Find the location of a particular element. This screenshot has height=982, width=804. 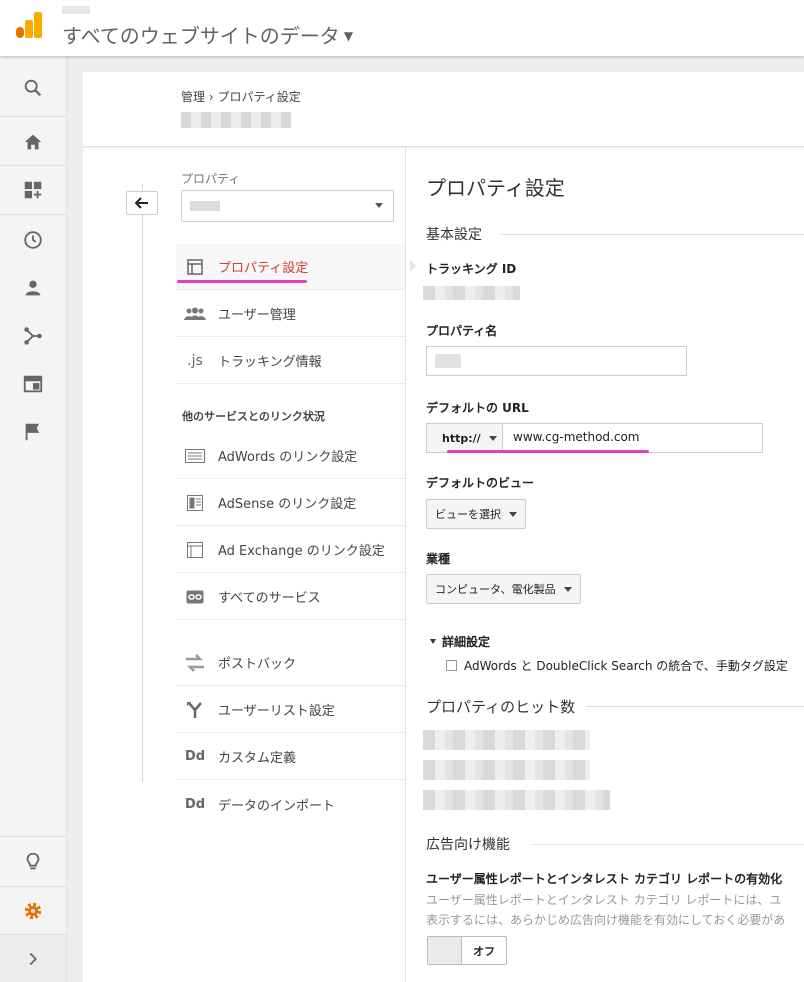

menu-item-property-settings: プロパティ設定 is located at coordinates (296, 267).